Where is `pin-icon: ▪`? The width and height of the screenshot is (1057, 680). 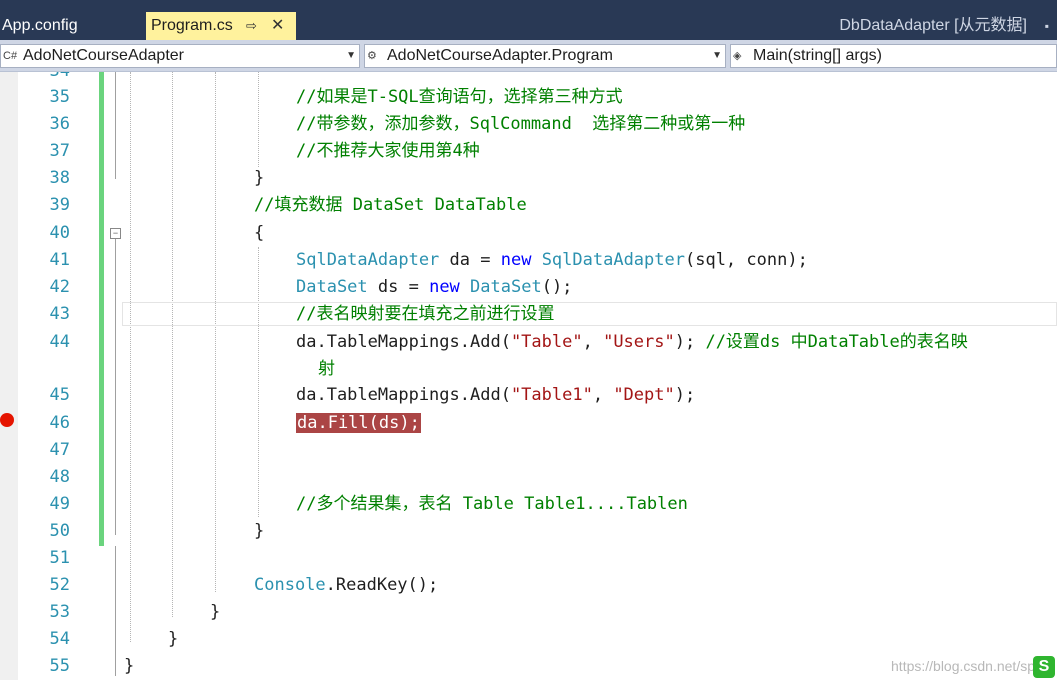 pin-icon: ▪ is located at coordinates (1047, 26).